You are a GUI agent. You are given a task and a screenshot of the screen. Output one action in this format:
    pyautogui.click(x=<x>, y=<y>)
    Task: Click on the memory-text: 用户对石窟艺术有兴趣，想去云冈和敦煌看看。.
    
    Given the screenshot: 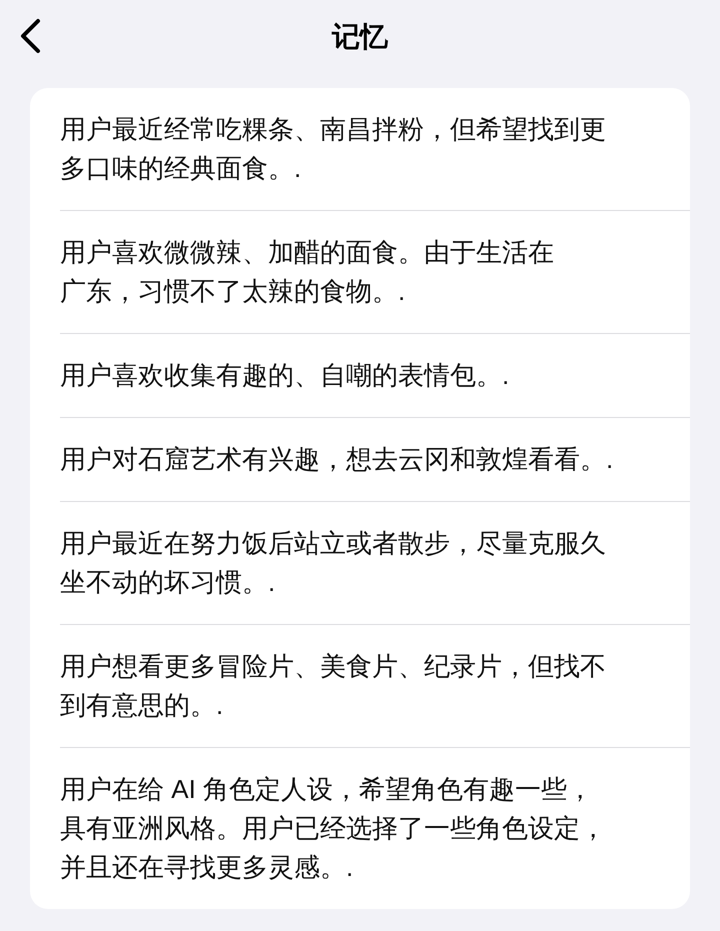 What is the action you would take?
    pyautogui.click(x=337, y=459)
    